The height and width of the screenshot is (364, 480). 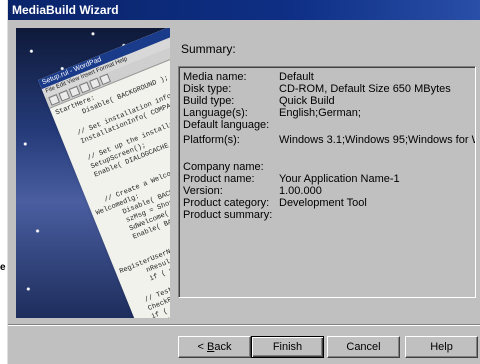 I want to click on summary-value: CD-ROM, Default Size 650 MBytes, so click(x=365, y=89).